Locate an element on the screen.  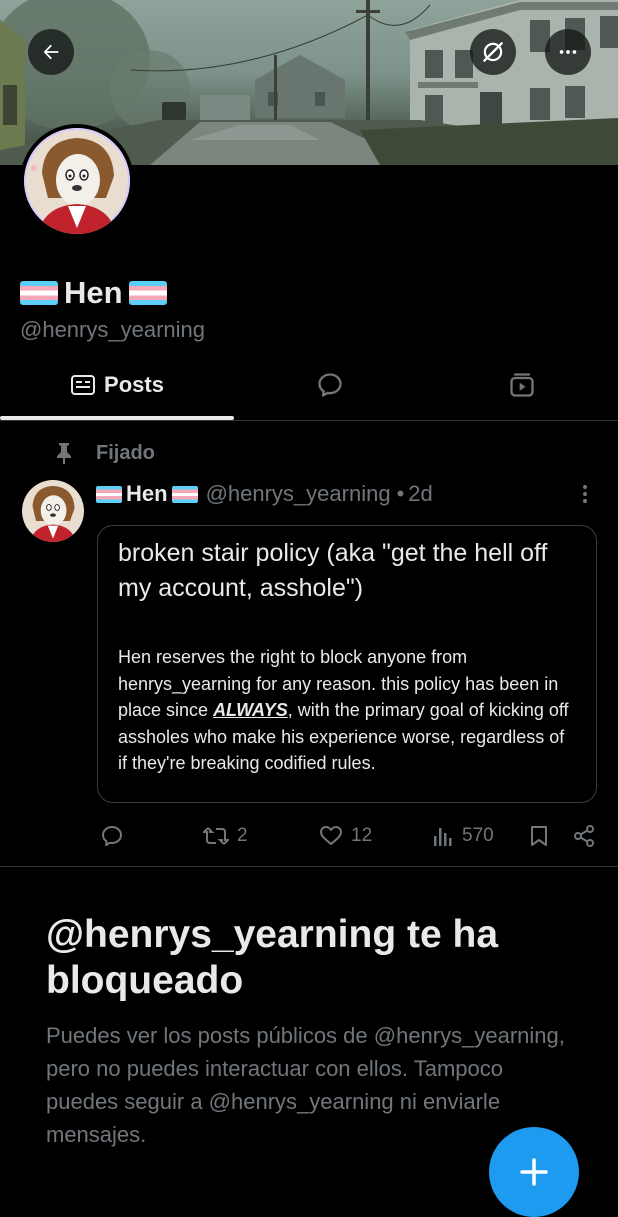
article-body-emphasis: ALWAYS is located at coordinates (250, 710).